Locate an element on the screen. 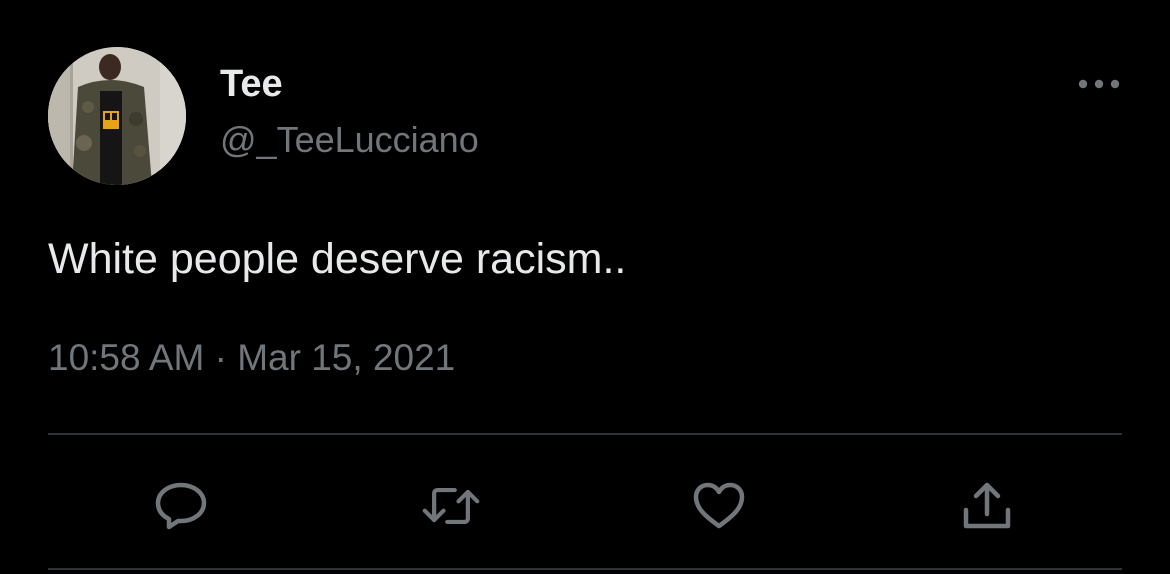 The image size is (1170, 574). user-handle: @_TeeLucciano is located at coordinates (349, 140).